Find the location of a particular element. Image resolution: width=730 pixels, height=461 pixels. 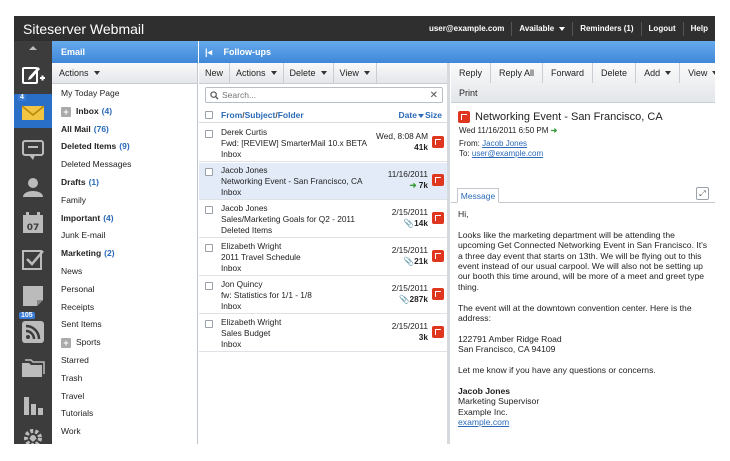

message-date: Wed, 8:08 AM is located at coordinates (402, 136).